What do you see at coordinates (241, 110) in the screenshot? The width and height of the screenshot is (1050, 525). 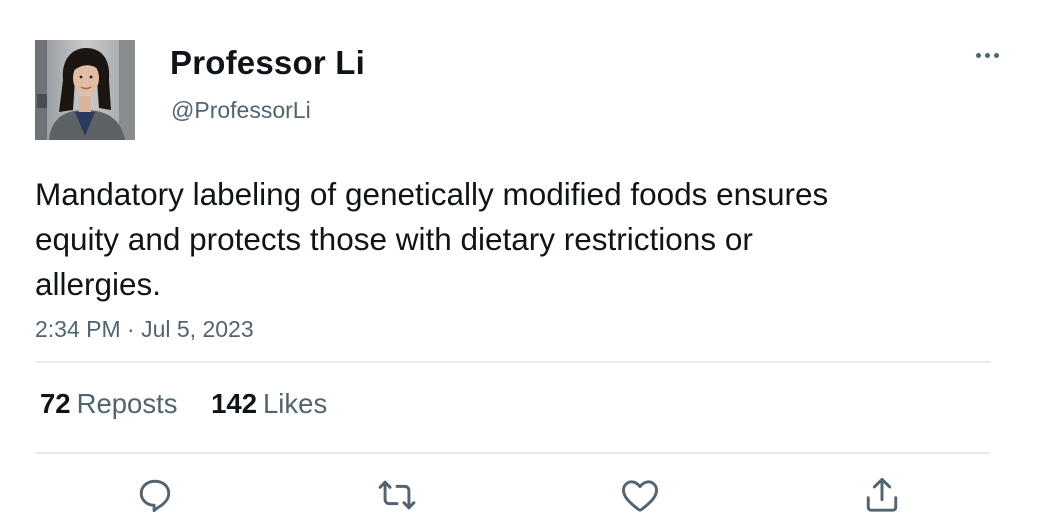 I see `author-handle: @ProfessorLi` at bounding box center [241, 110].